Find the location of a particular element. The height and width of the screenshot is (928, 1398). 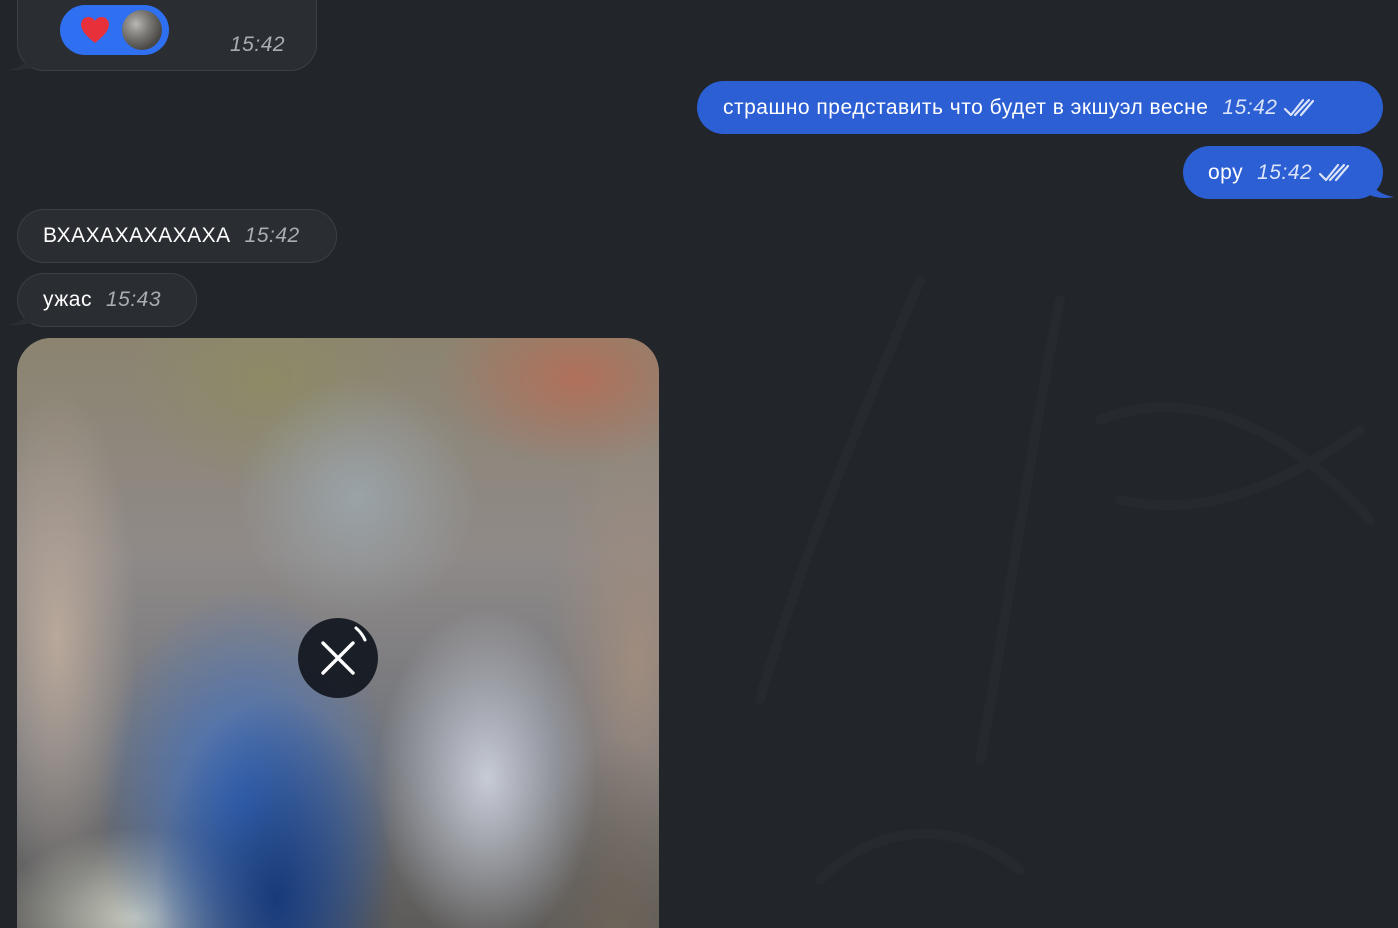

cancel-download-button is located at coordinates (338, 658).